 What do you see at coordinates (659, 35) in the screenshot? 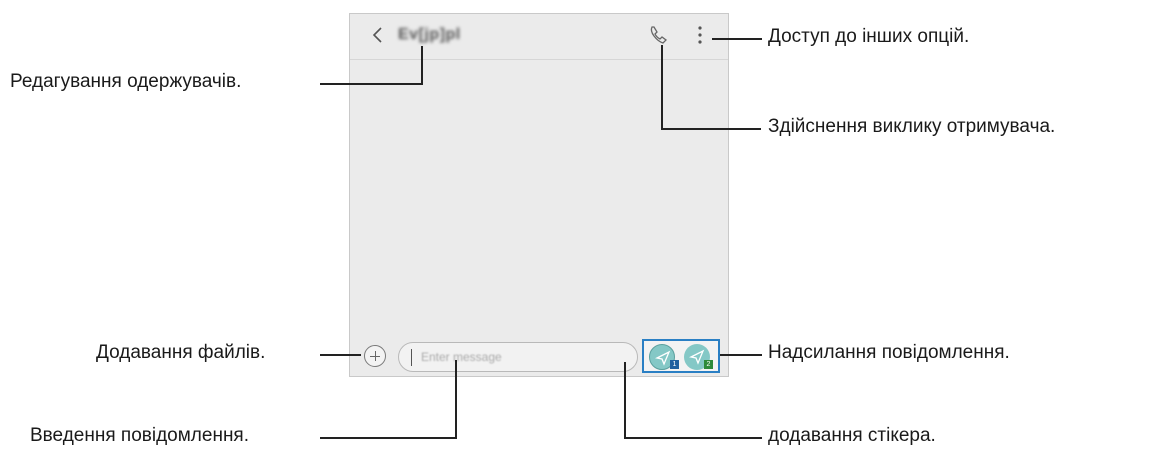
I see `phone-icon` at bounding box center [659, 35].